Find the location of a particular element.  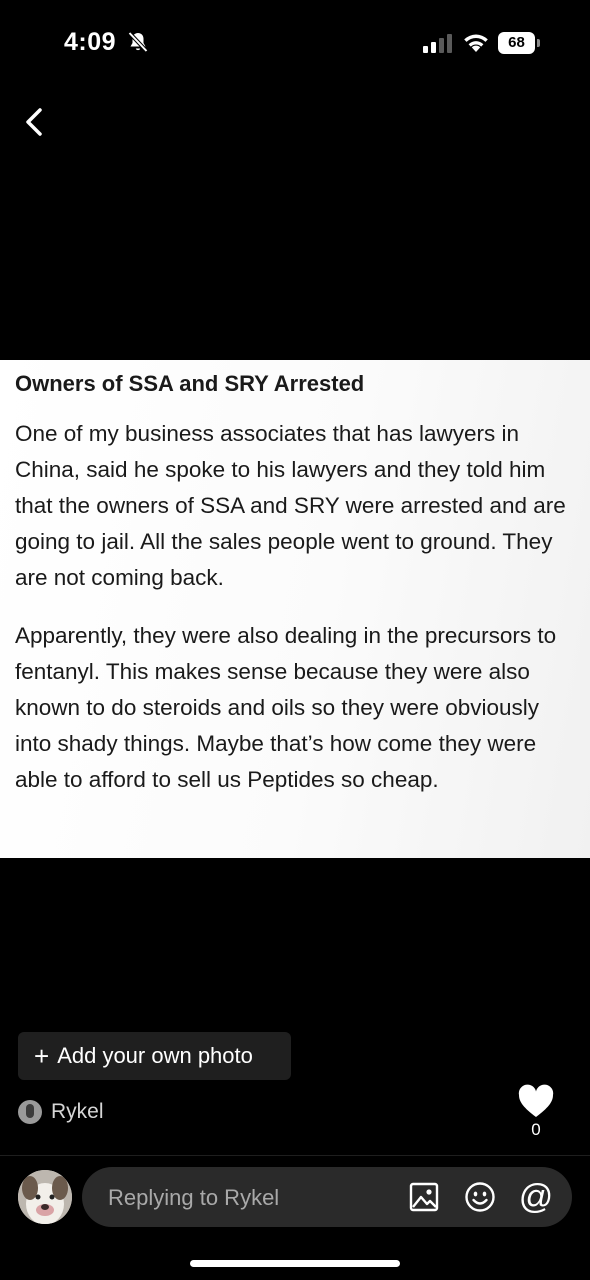

post-title: Owners of SSA and SRY Arrested is located at coordinates (190, 383).